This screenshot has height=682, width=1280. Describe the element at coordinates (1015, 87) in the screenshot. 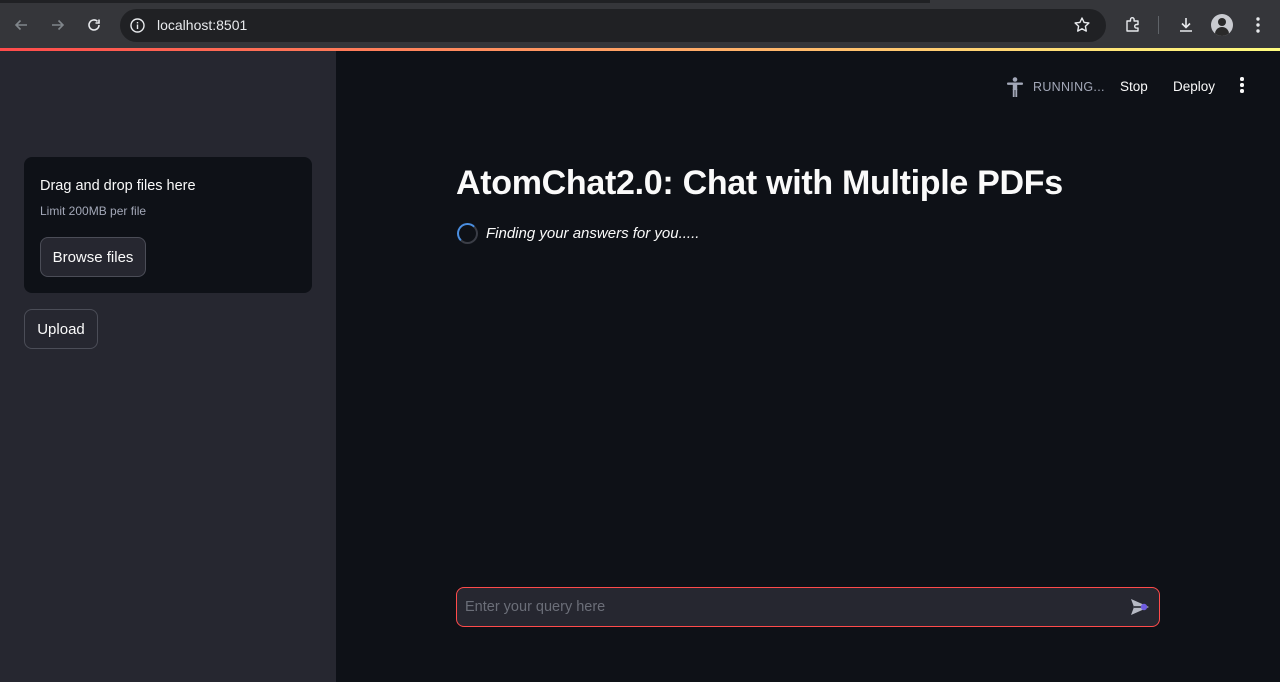

I see `running-man-icon` at that location.